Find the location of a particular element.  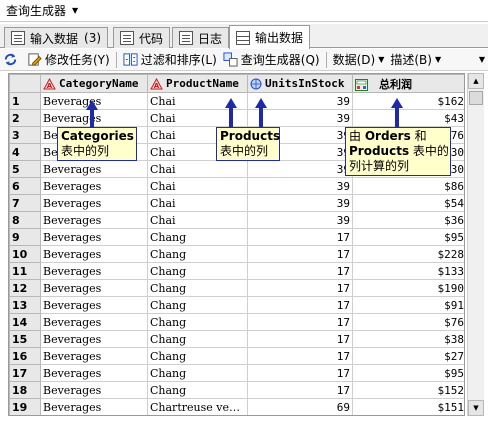

row-number: 7 is located at coordinates (25, 203).